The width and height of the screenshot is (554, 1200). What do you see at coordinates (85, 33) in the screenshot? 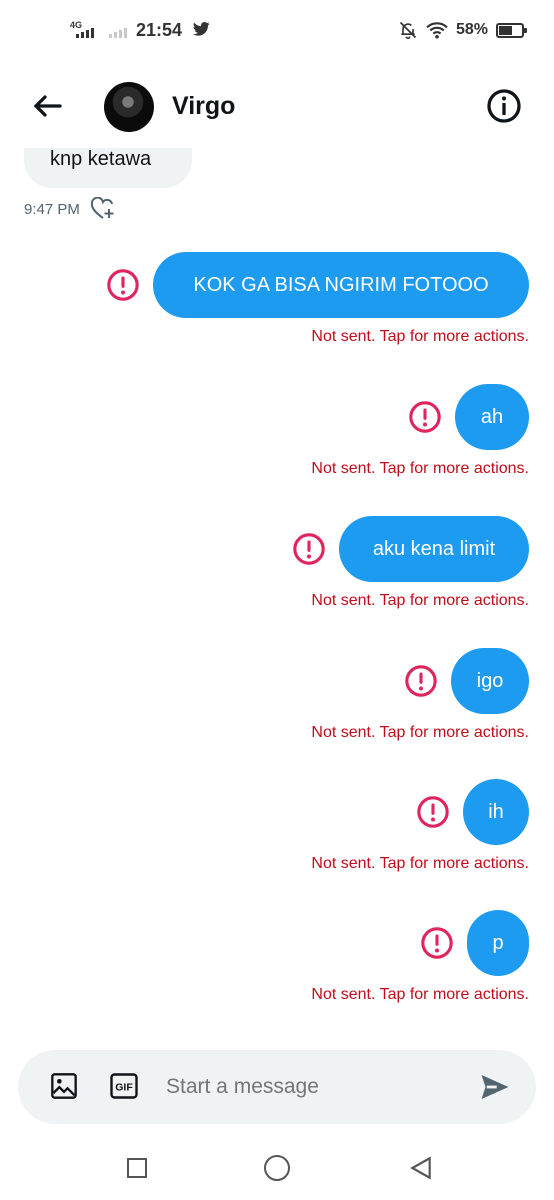
I see `signal-icon` at bounding box center [85, 33].